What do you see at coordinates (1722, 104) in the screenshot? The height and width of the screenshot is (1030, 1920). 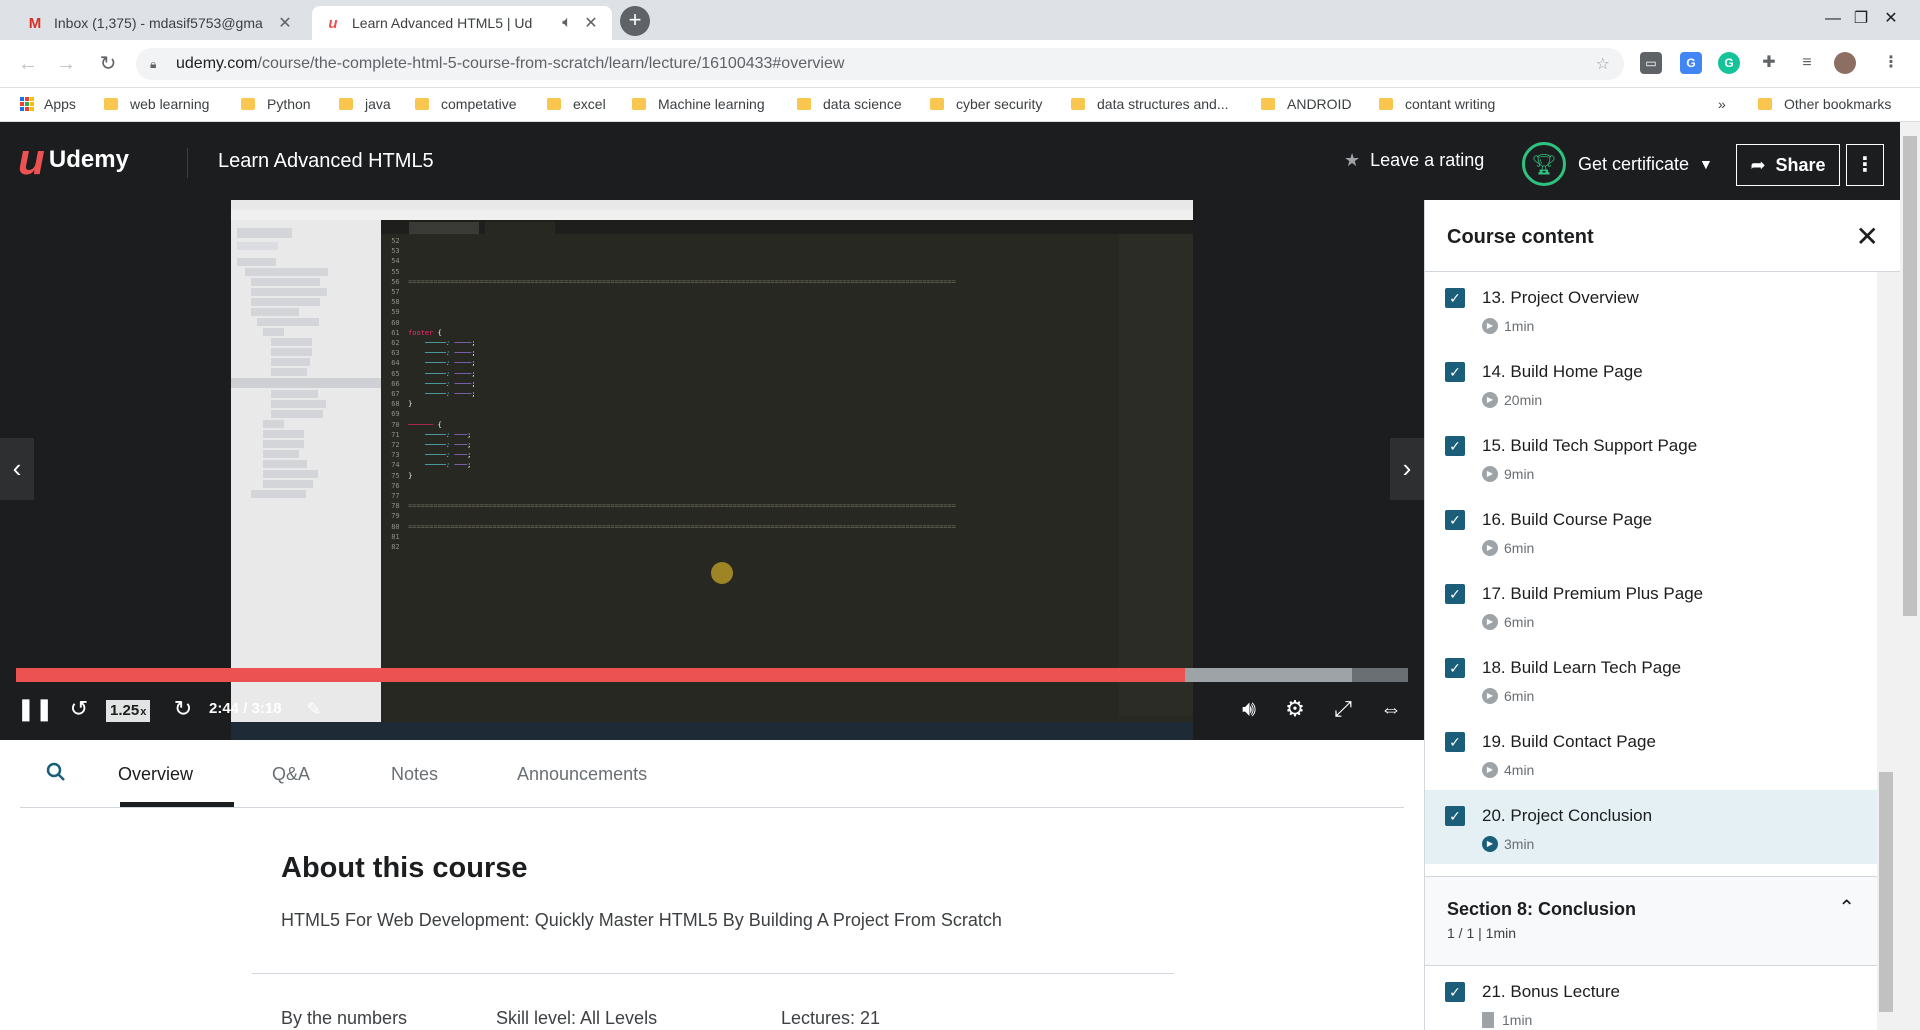 I see `bookmarks-overflow-icon: »` at bounding box center [1722, 104].